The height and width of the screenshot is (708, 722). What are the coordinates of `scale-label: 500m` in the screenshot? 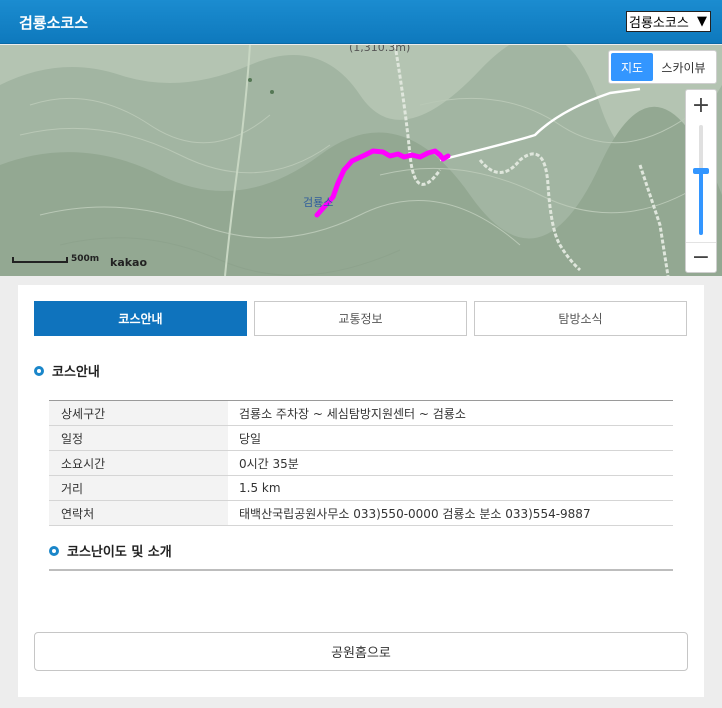 It's located at (85, 259).